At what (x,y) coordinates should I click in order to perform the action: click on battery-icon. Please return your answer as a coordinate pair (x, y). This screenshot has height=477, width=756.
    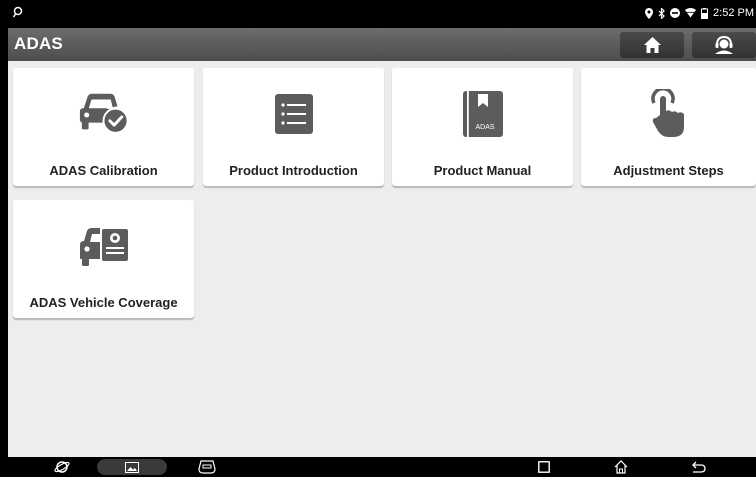
    Looking at the image, I should click on (705, 13).